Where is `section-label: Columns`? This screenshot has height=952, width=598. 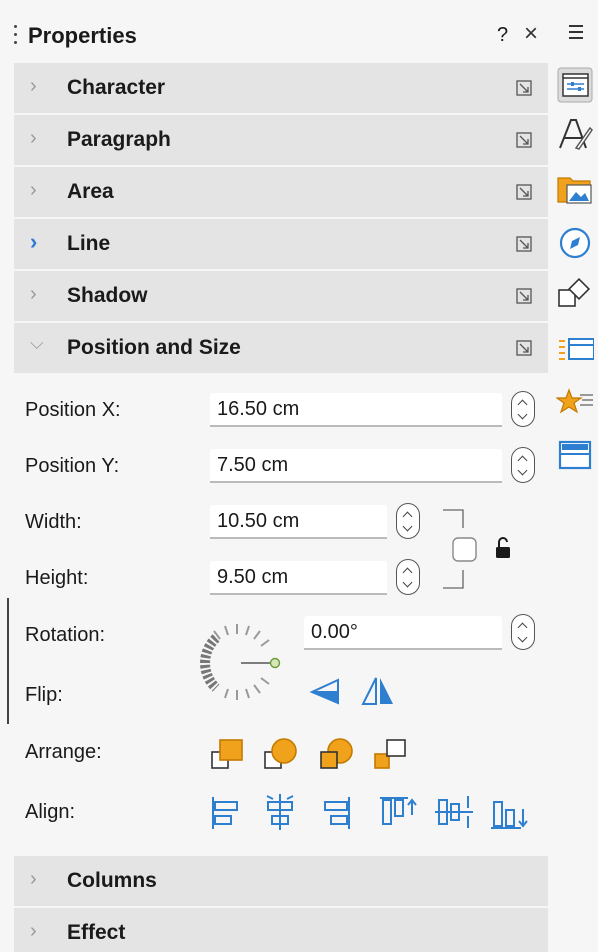 section-label: Columns is located at coordinates (112, 880).